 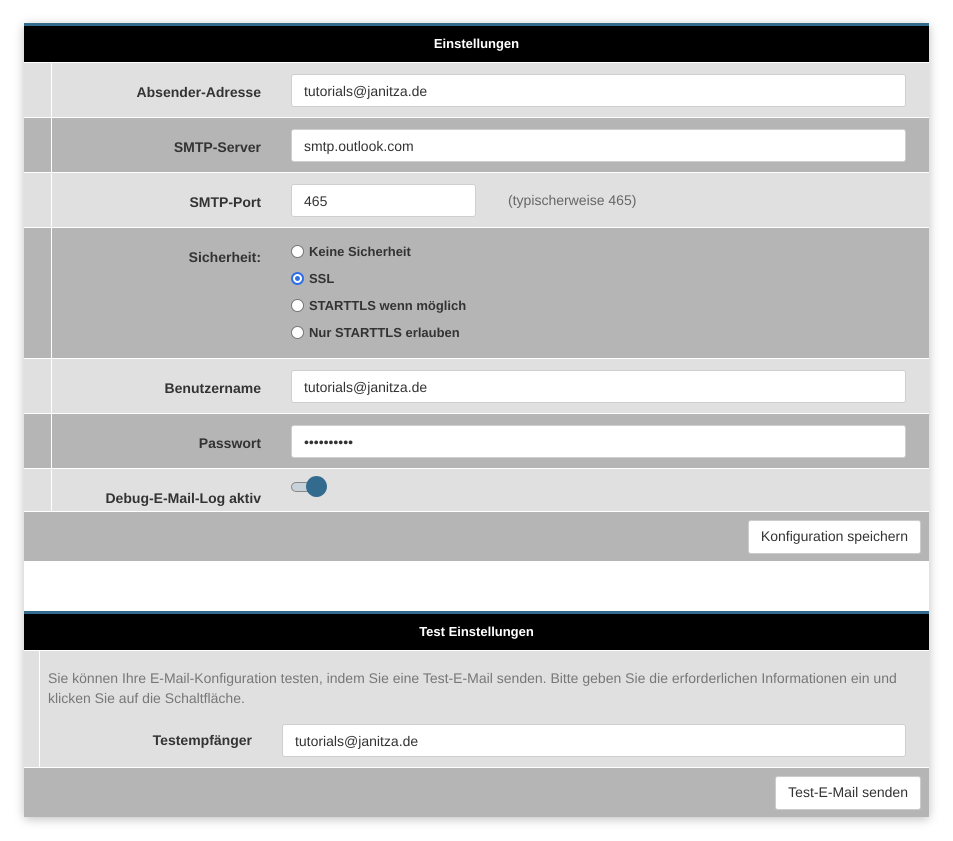 I want to click on field-label: Benutzername, so click(x=212, y=388).